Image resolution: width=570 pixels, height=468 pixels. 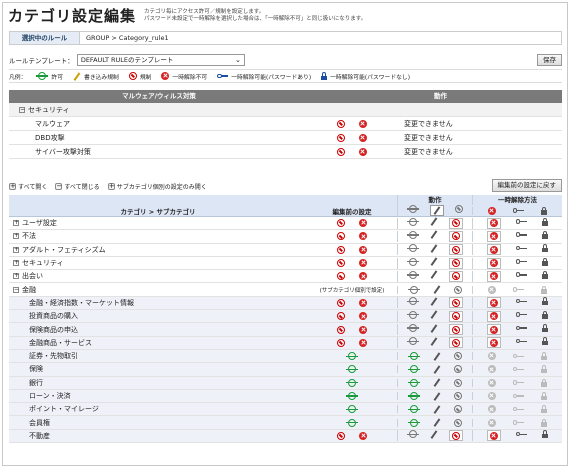 I want to click on expand-all-button: + すべて開く, so click(x=28, y=186).